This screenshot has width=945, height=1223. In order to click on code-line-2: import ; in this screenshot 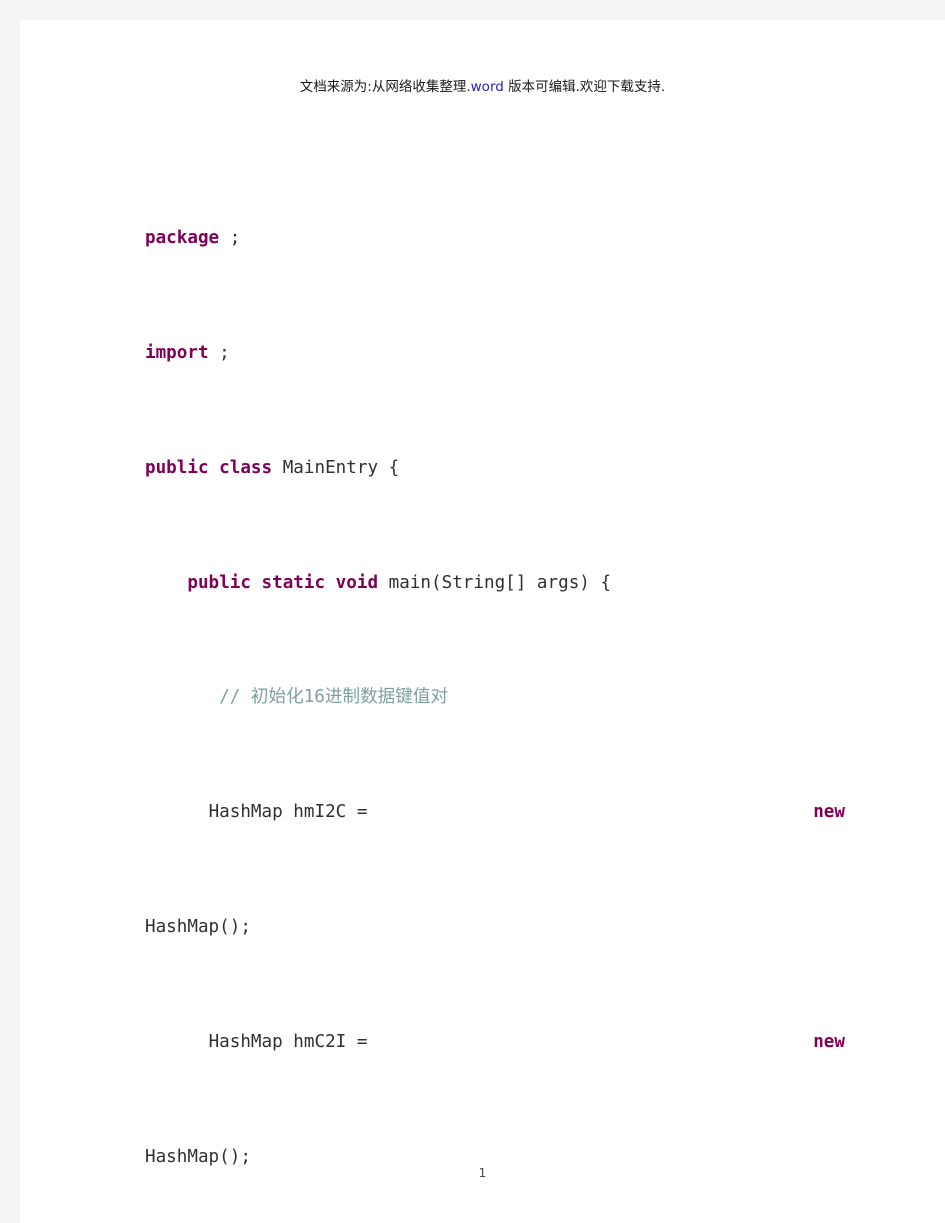, I will do `click(495, 353)`.